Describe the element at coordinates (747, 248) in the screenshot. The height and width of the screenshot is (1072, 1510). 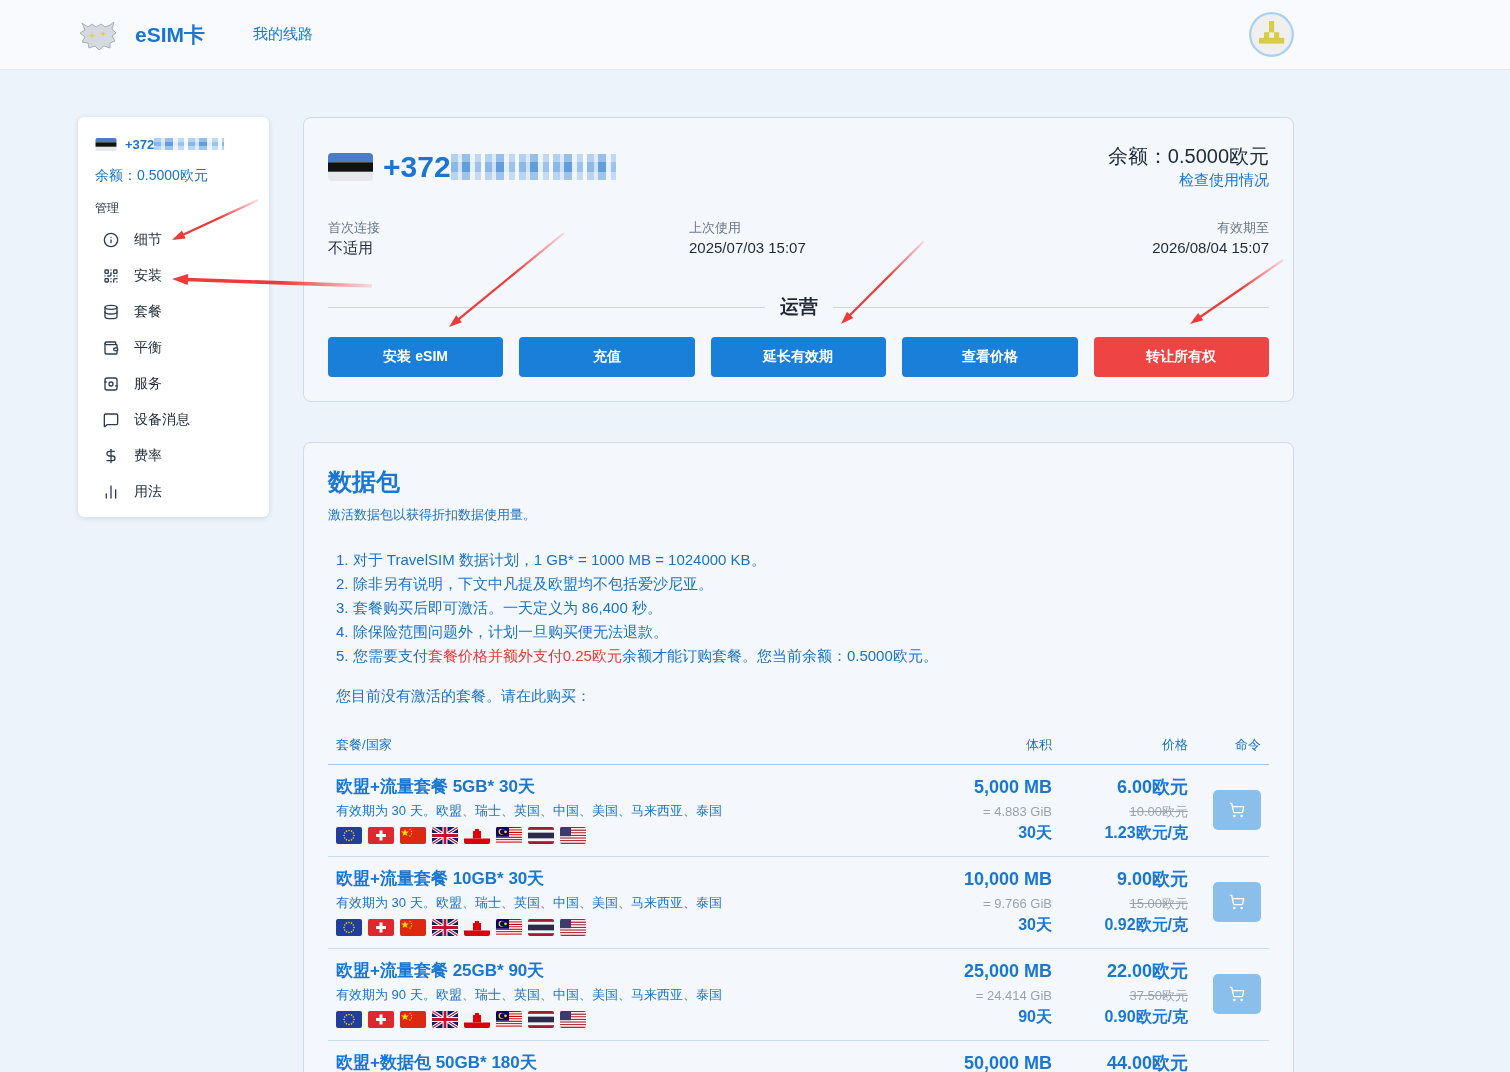
I see `field-value: 2025/07/03 15:07` at that location.